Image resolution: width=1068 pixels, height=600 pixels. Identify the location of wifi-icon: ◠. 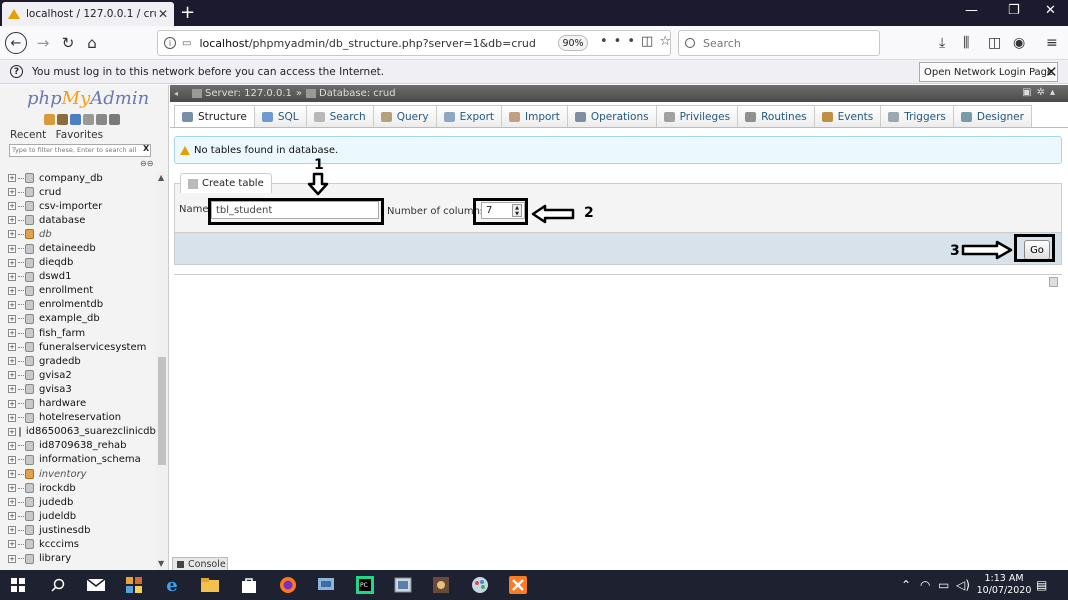
(925, 585).